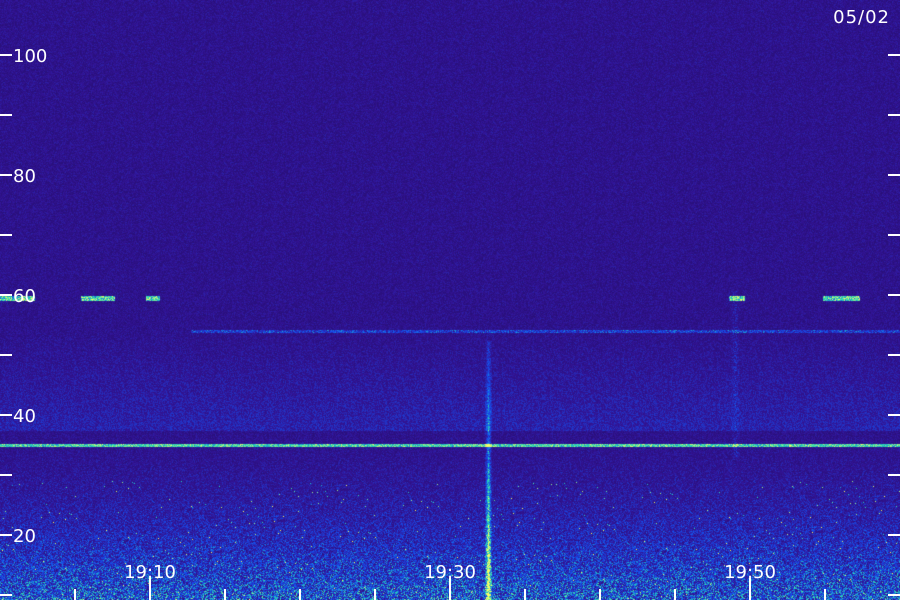 Image resolution: width=900 pixels, height=600 pixels. I want to click on x-tick-label: 19:50, so click(750, 572).